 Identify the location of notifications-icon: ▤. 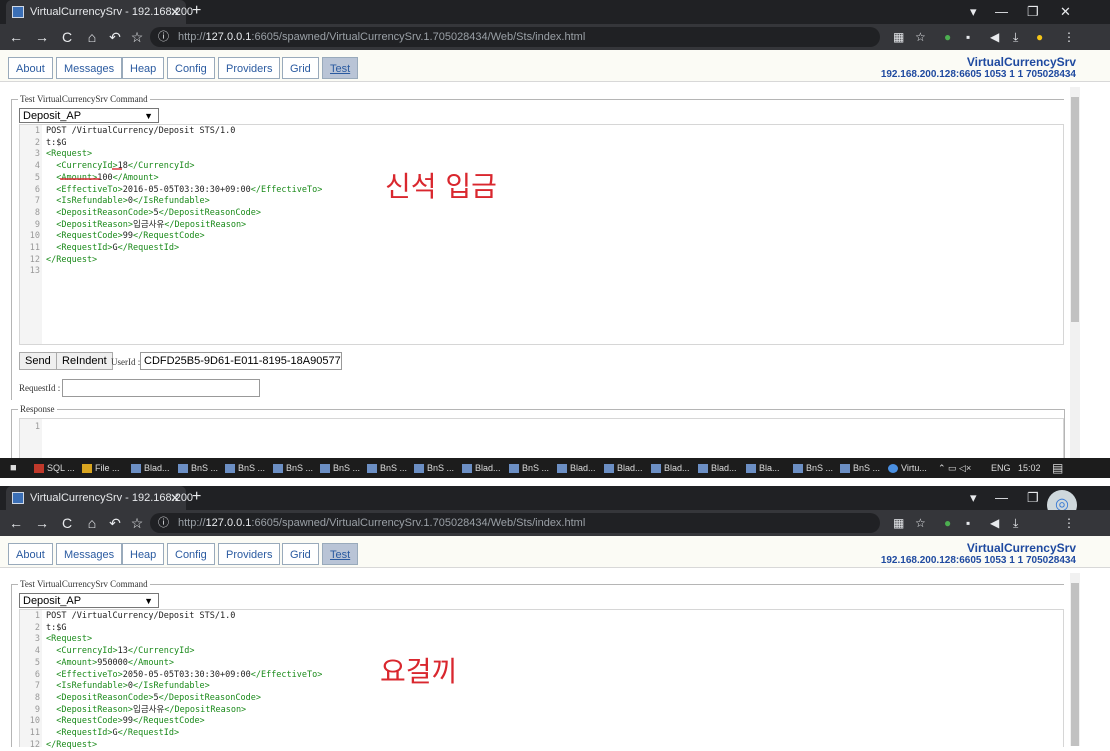
(1057, 468).